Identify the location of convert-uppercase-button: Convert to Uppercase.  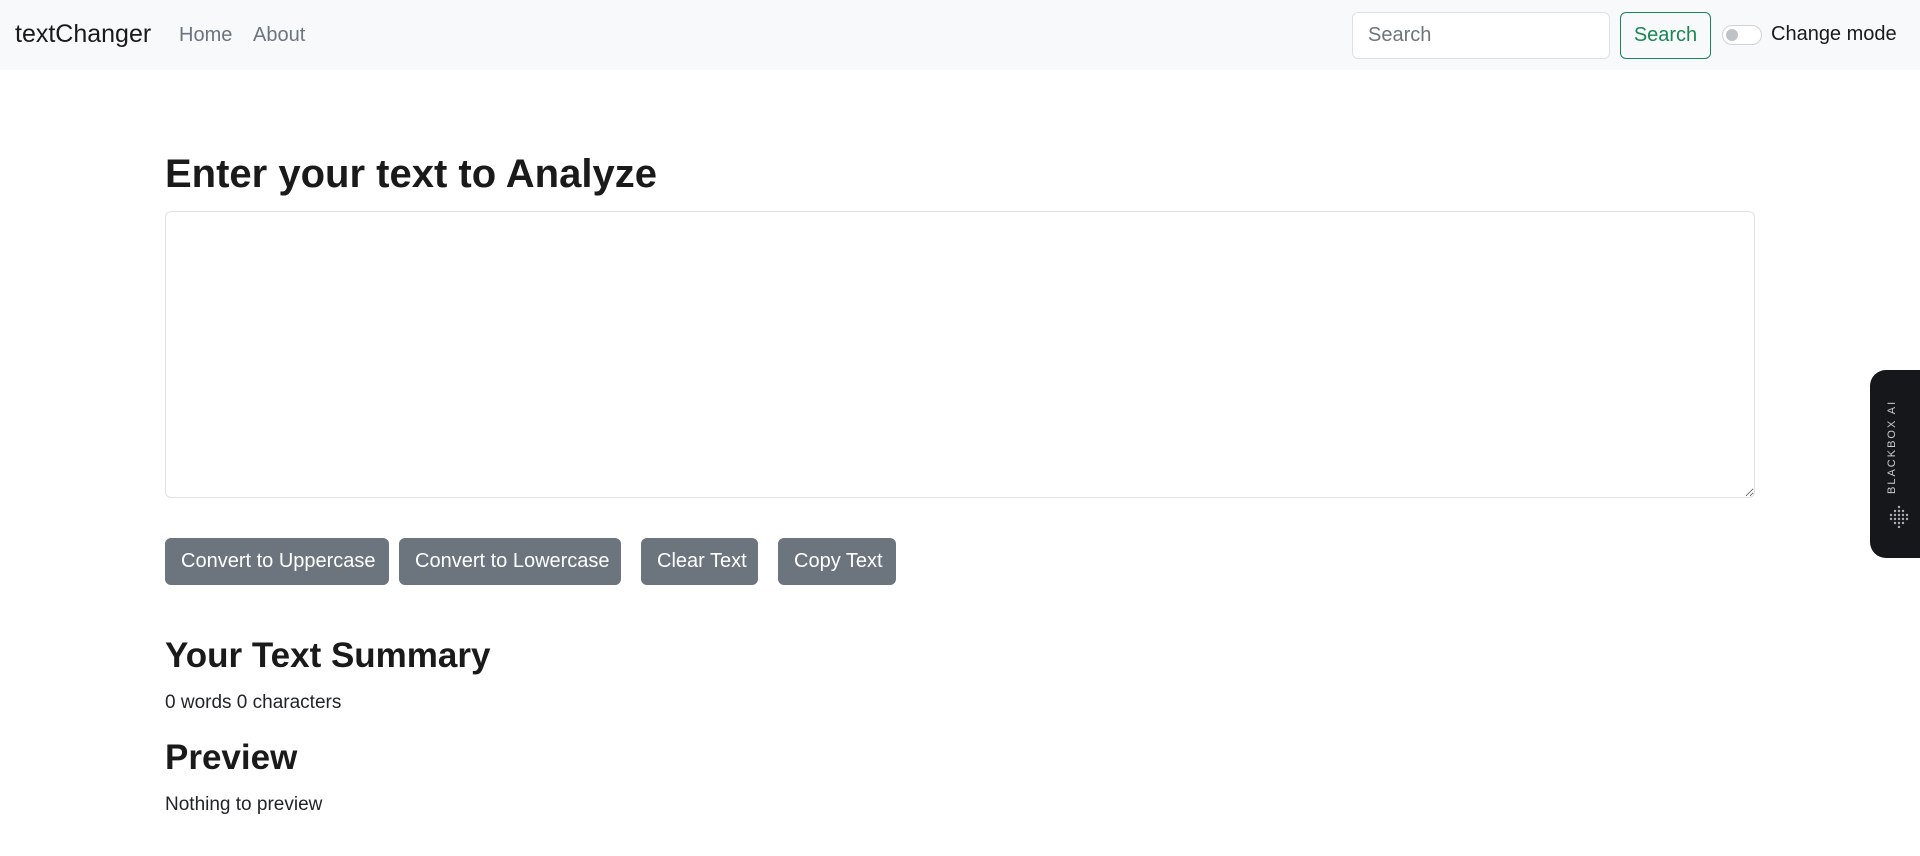
(277, 561).